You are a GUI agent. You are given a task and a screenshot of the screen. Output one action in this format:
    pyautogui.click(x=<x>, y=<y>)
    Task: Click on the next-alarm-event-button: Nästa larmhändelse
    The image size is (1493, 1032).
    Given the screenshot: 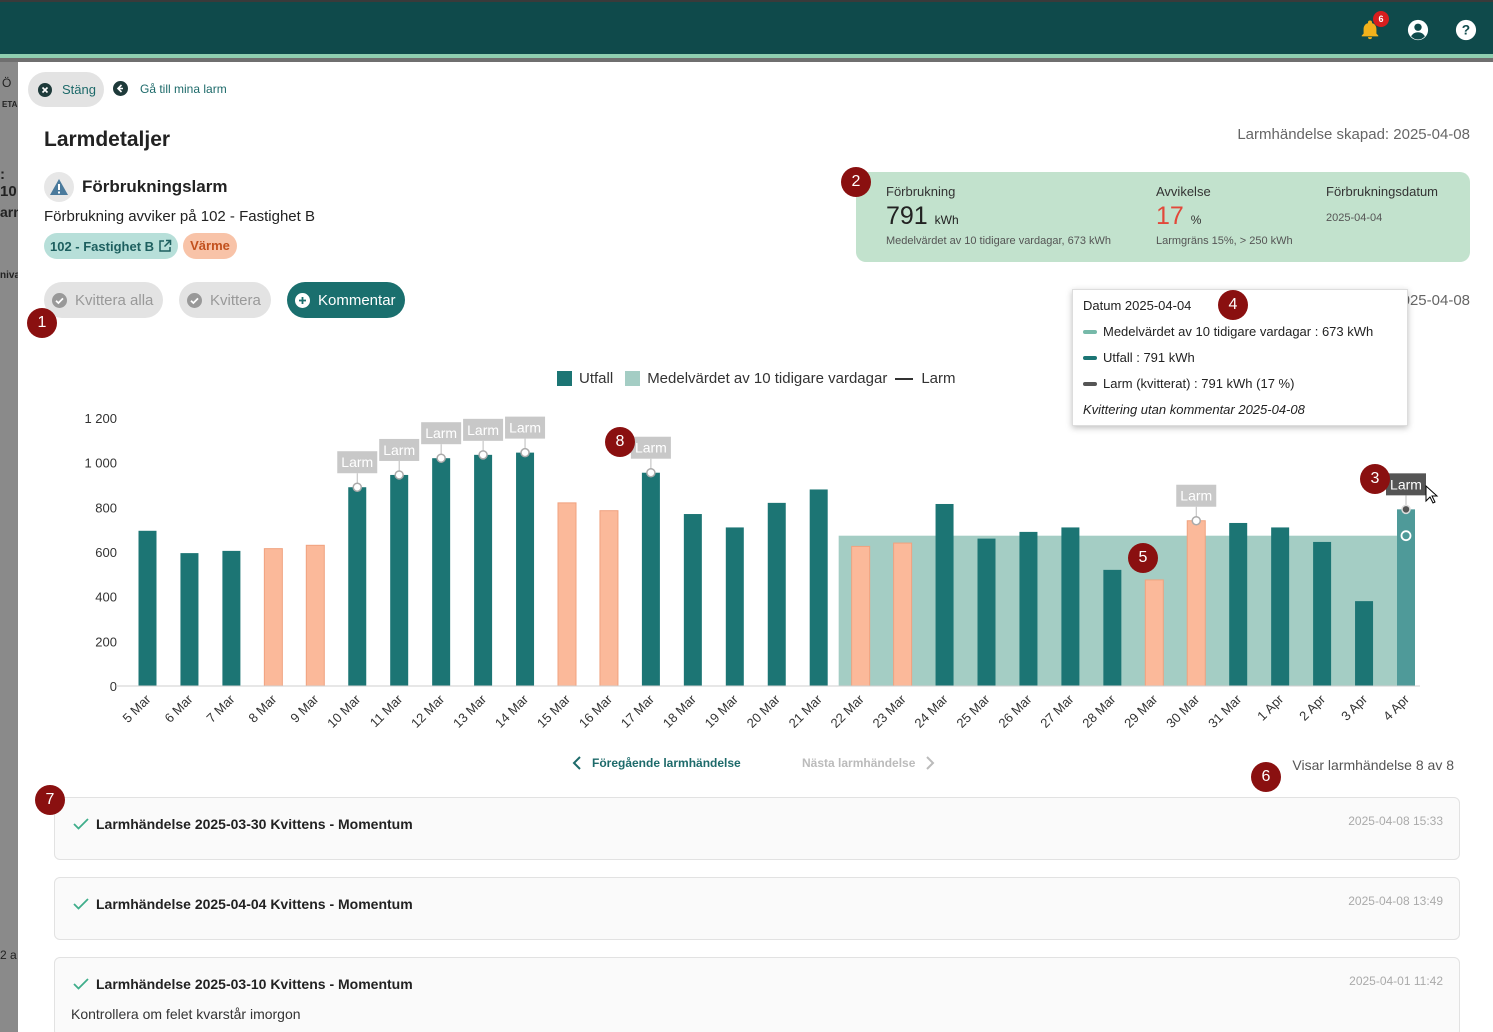 What is the action you would take?
    pyautogui.click(x=868, y=763)
    